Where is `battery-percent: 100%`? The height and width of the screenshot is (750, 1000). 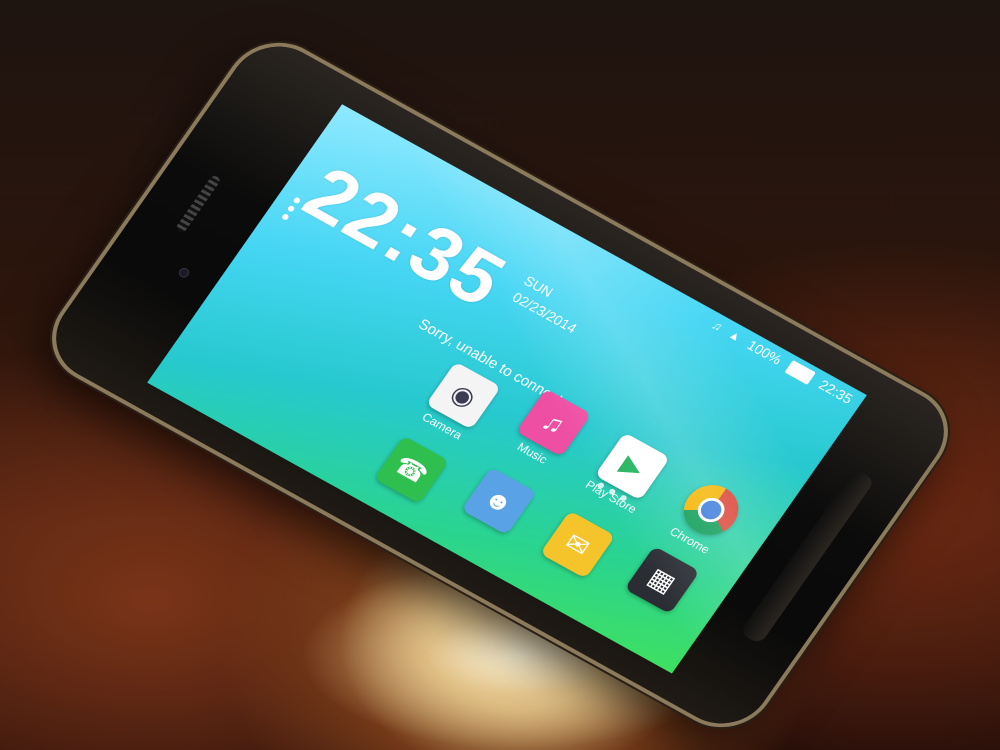
battery-percent: 100% is located at coordinates (764, 352).